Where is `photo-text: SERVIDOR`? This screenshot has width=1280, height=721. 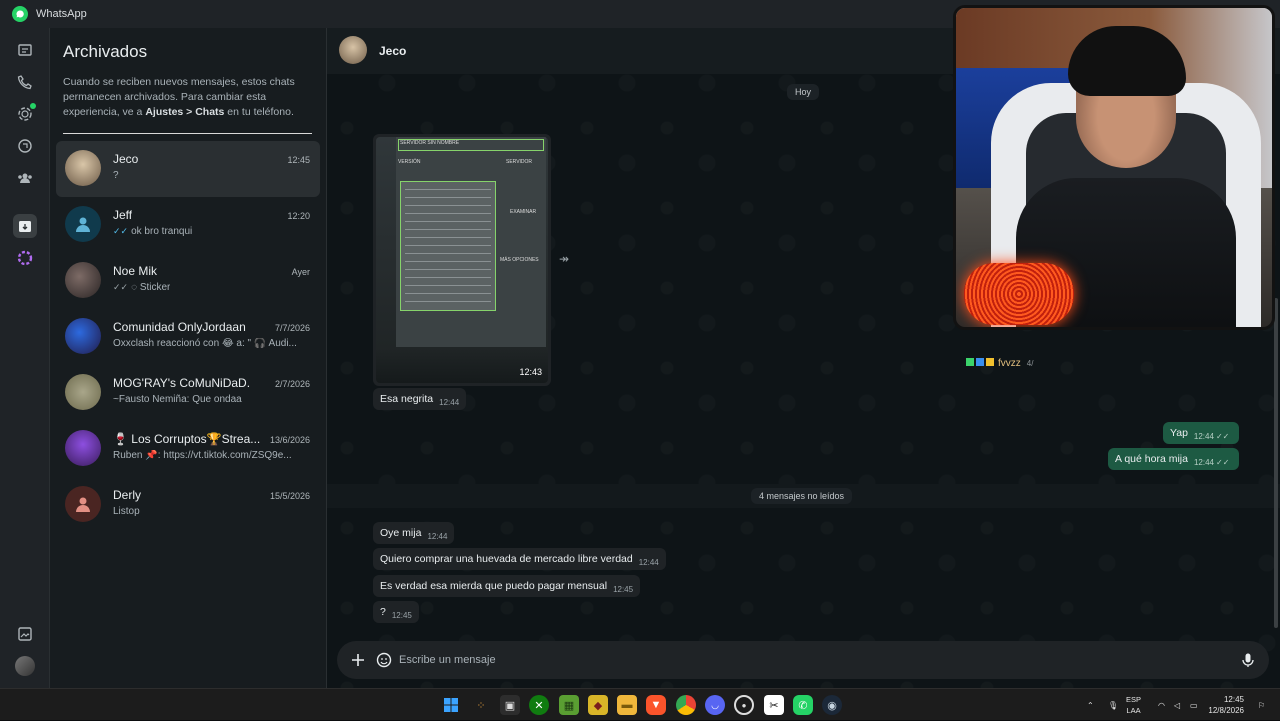
photo-text: SERVIDOR is located at coordinates (519, 162).